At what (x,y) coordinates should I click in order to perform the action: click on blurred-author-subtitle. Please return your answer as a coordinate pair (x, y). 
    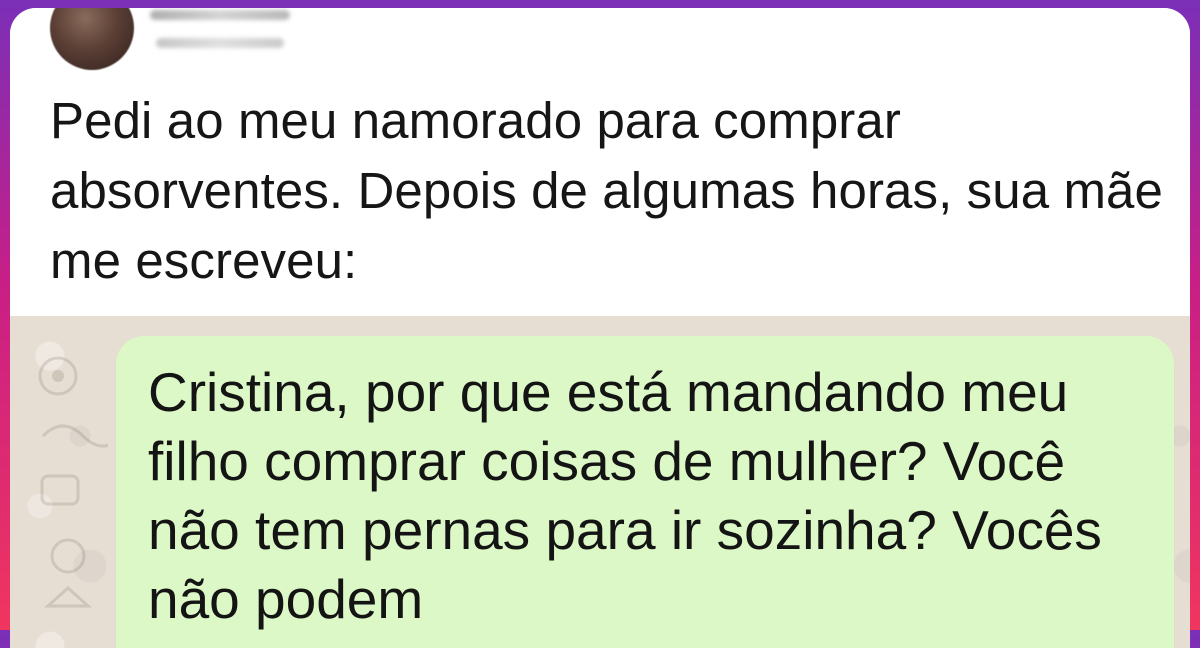
    Looking at the image, I should click on (220, 43).